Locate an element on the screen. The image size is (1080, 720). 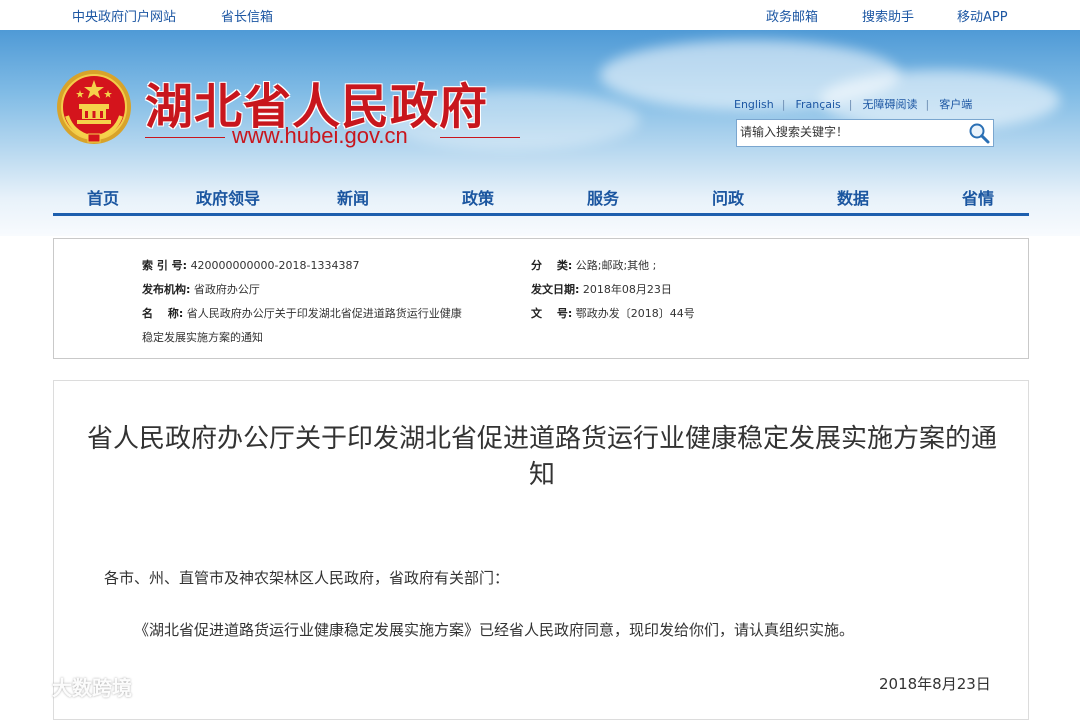
accessibility-link: 无障碍阅读 is located at coordinates (890, 104).